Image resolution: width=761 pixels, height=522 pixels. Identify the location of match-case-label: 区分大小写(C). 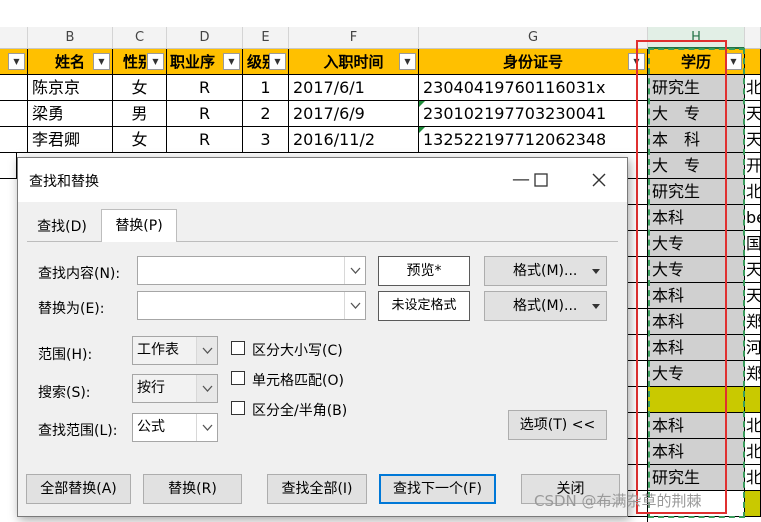
(297, 350).